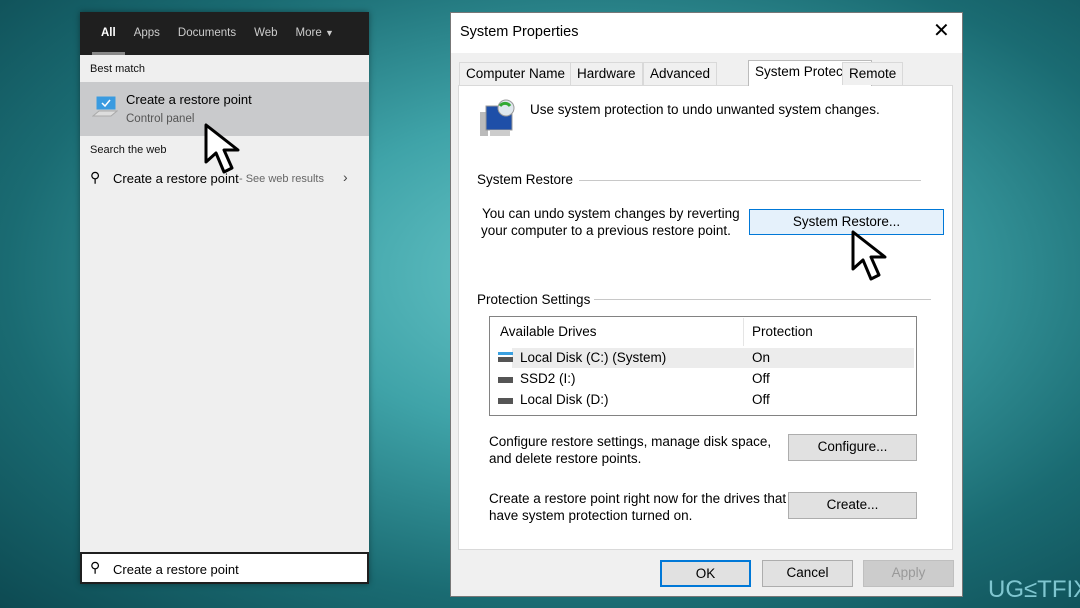  I want to click on chevron-right-icon: ›, so click(345, 177).